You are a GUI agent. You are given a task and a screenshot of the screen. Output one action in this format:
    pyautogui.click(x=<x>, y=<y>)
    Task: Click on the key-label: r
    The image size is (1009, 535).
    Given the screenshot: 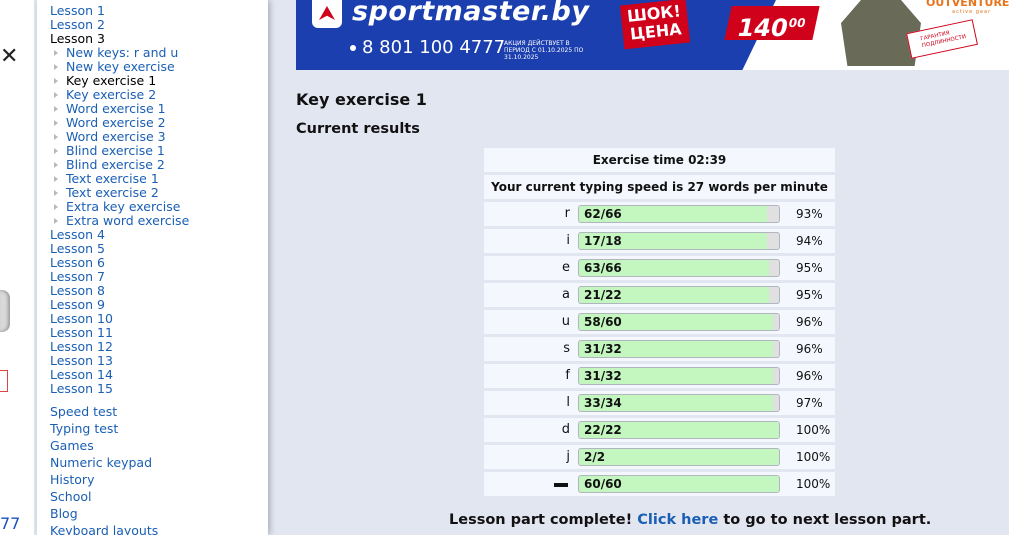 What is the action you would take?
    pyautogui.click(x=567, y=213)
    